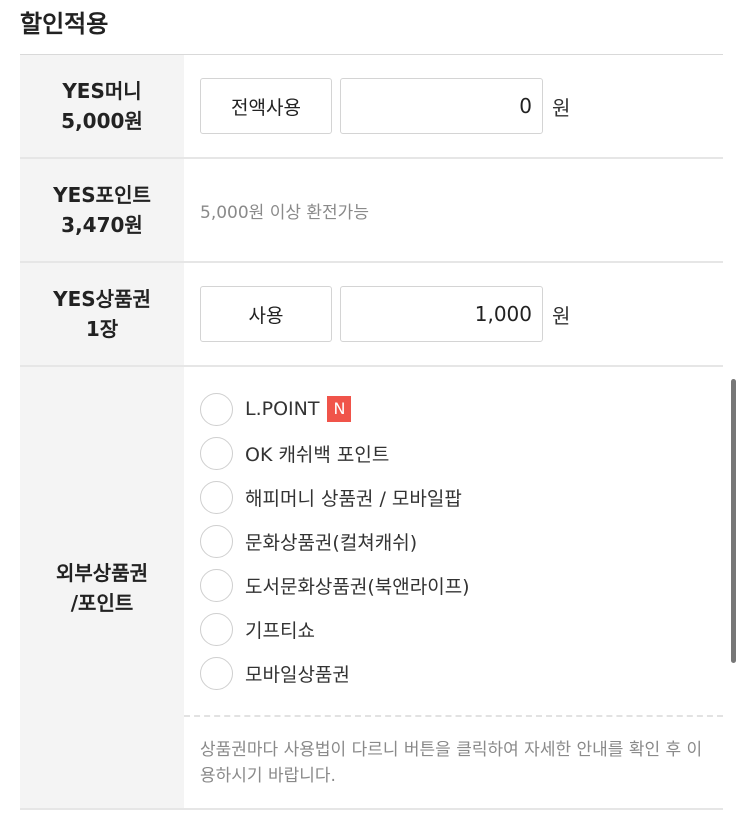  What do you see at coordinates (102, 314) in the screenshot?
I see `yes-gift-label: YES상품권 1장` at bounding box center [102, 314].